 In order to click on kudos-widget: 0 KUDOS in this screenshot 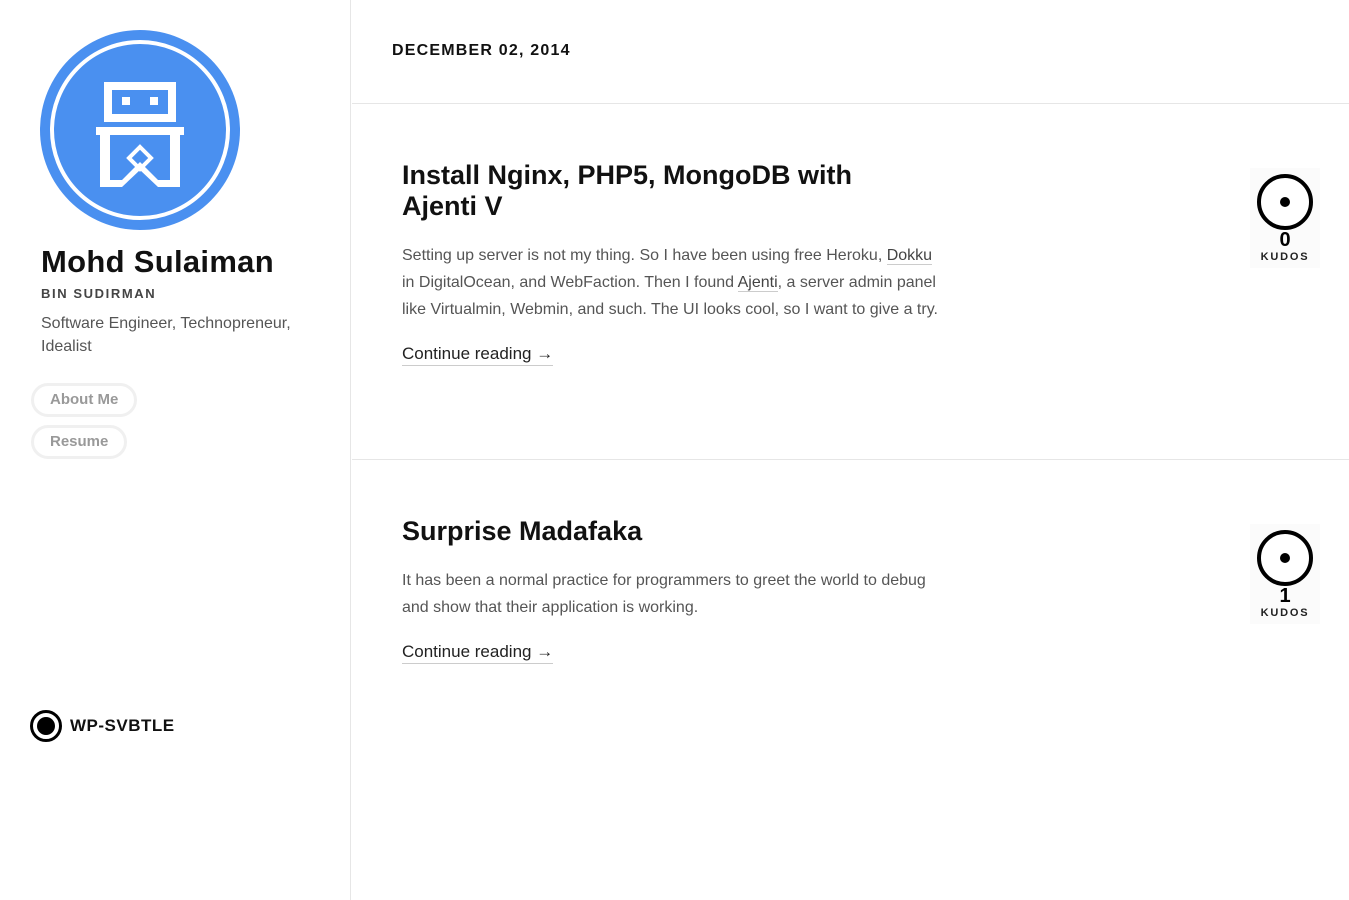, I will do `click(1285, 218)`.